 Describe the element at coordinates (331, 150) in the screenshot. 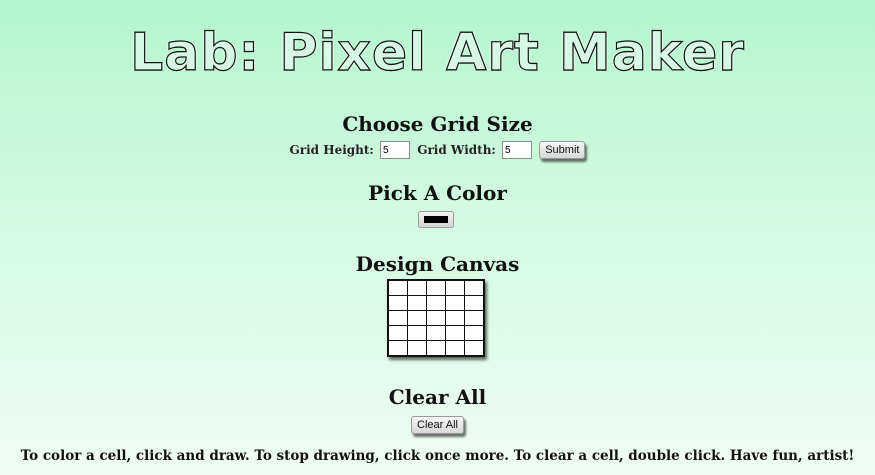

I see `grid-height-label: Grid Height:` at that location.